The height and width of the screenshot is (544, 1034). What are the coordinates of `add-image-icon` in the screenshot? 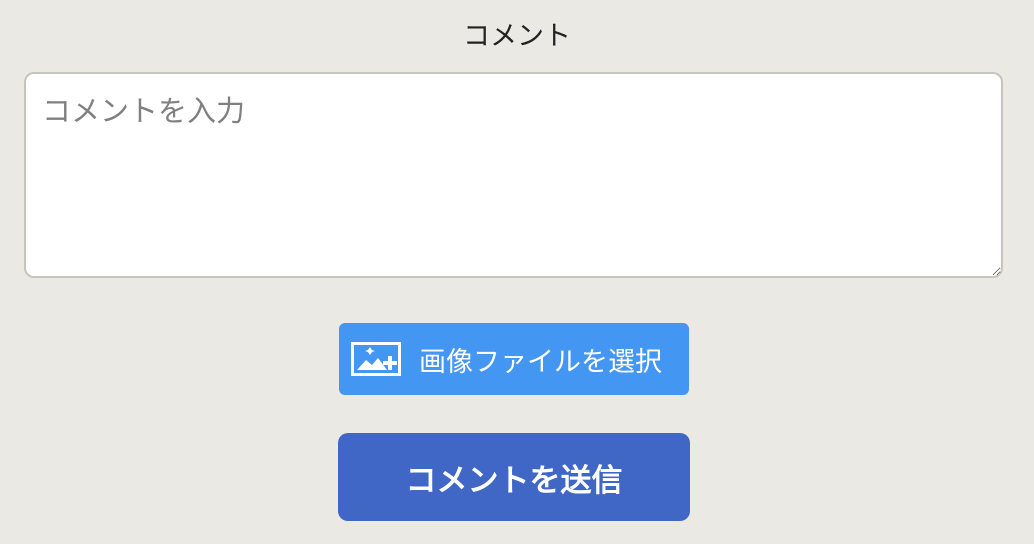 It's located at (376, 359).